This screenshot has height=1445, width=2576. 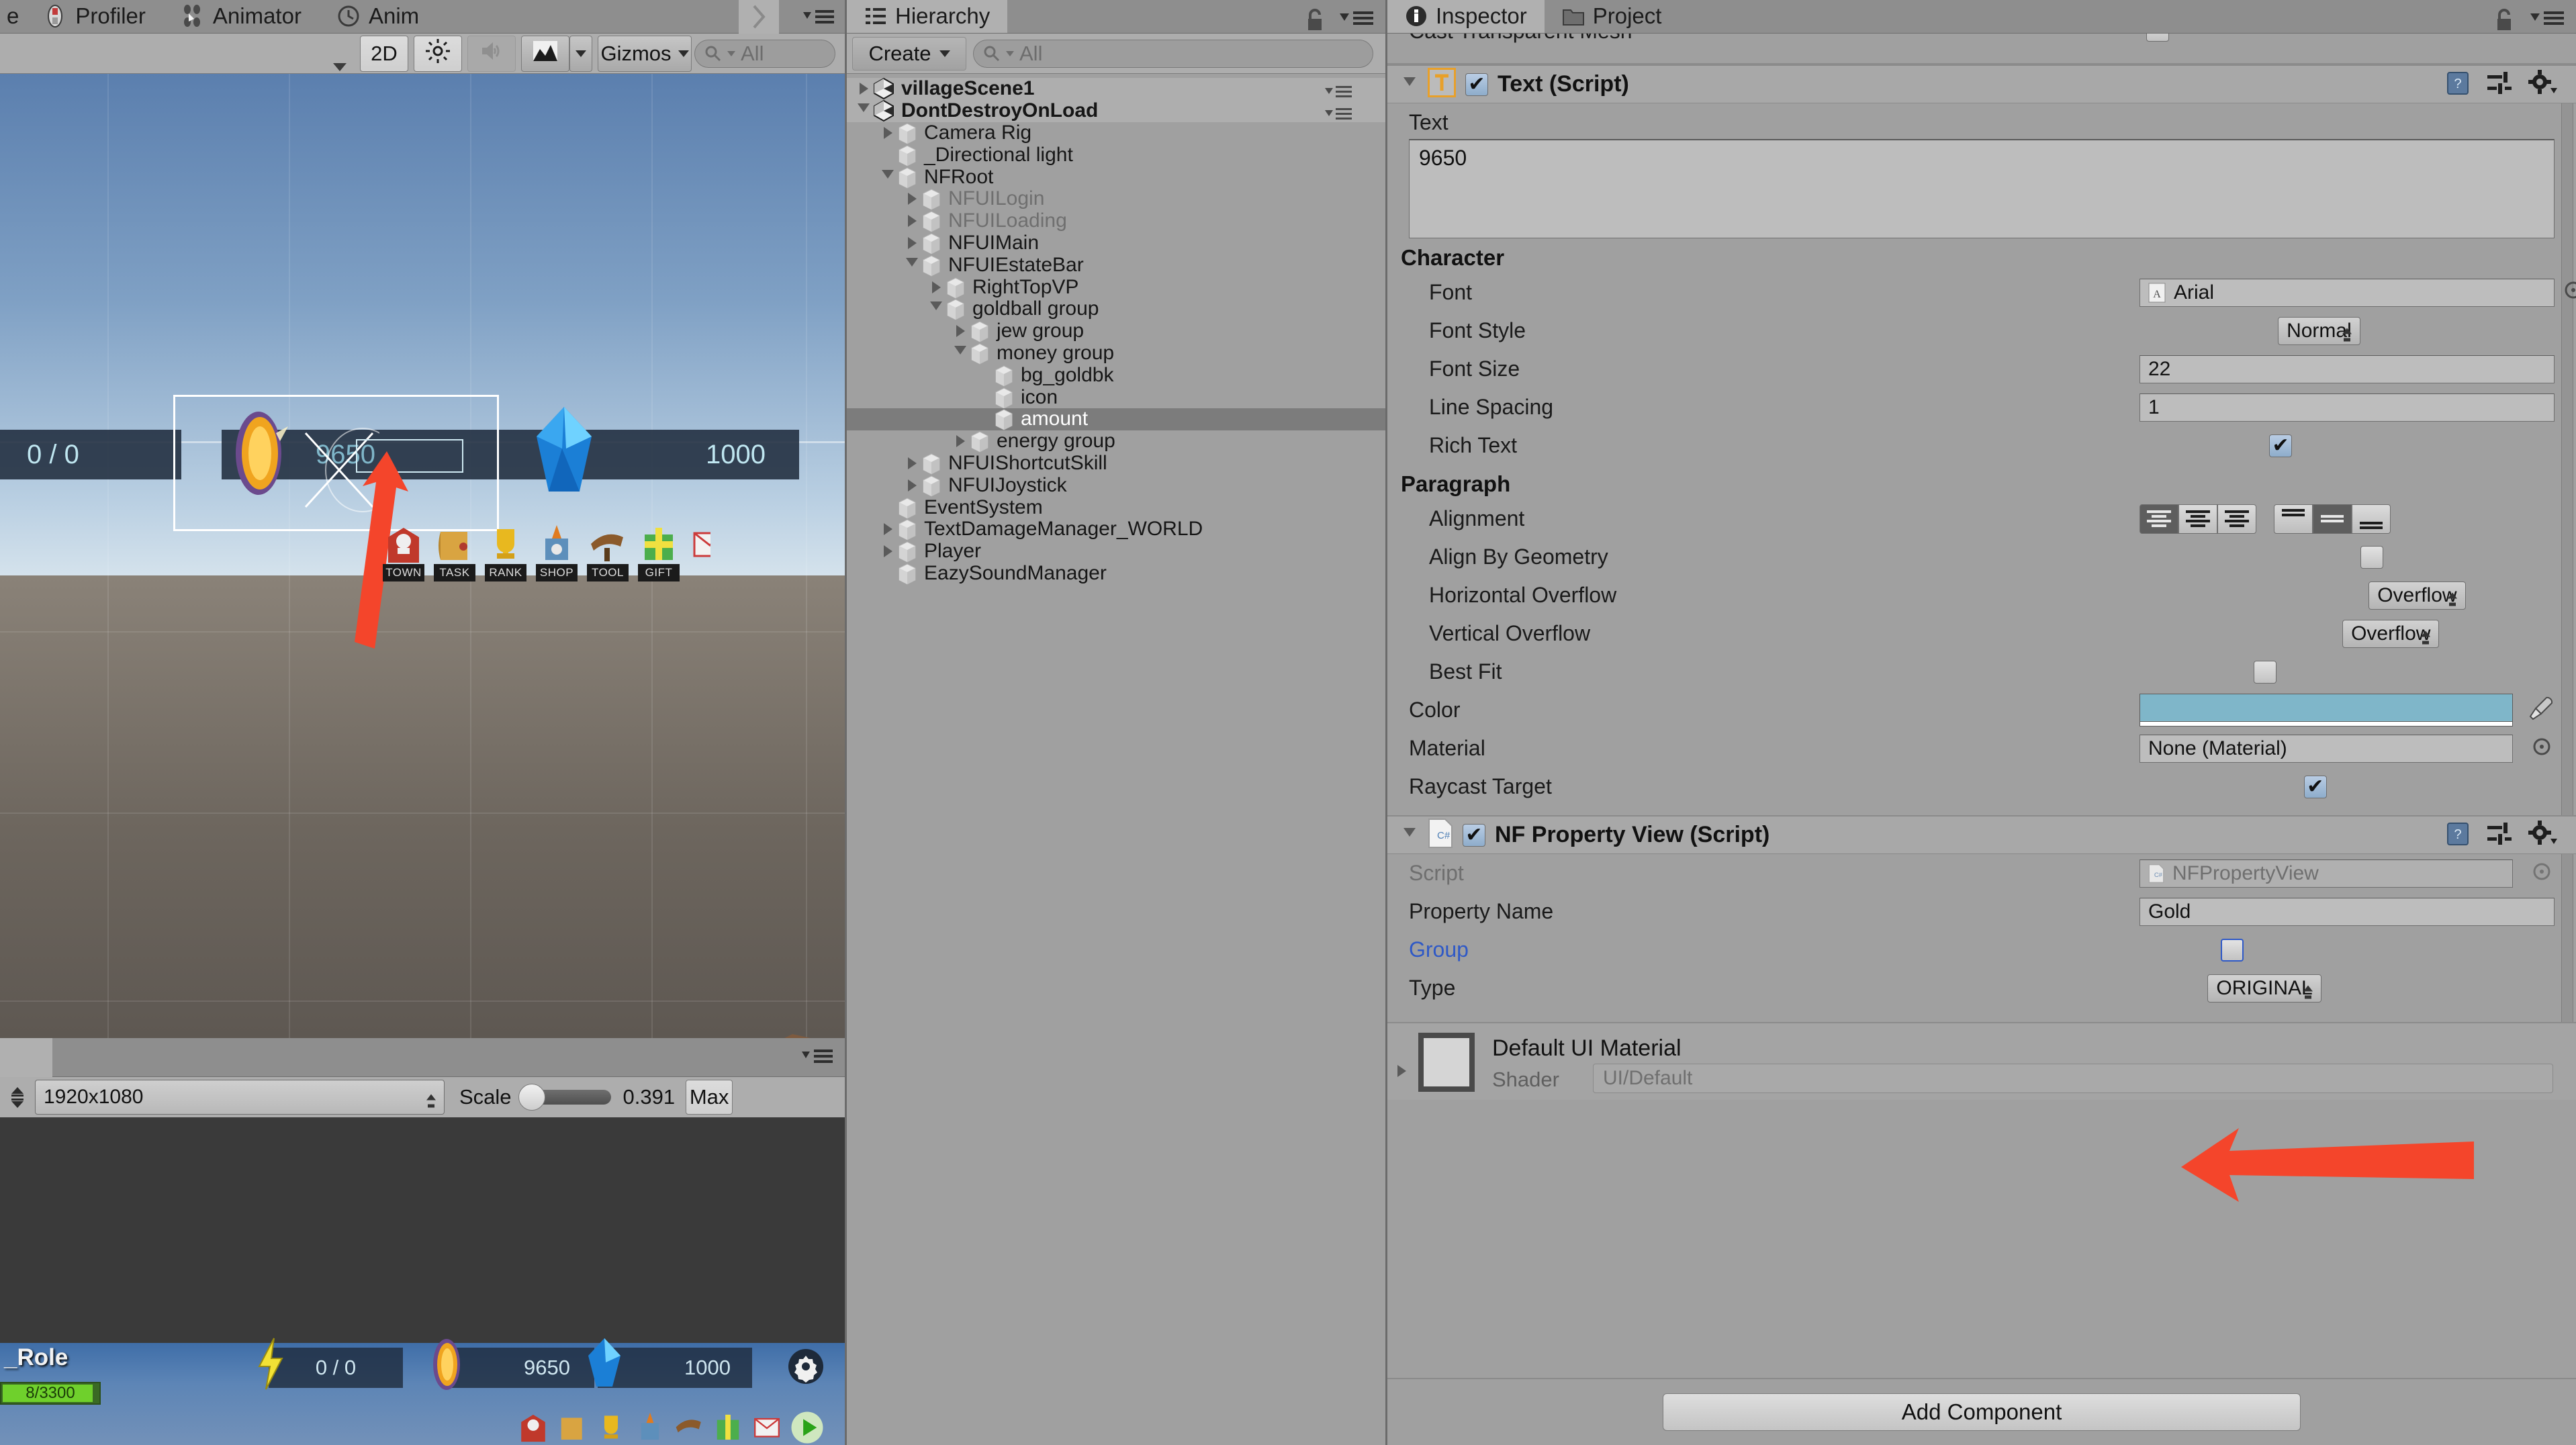 What do you see at coordinates (1356, 20) in the screenshot?
I see `hierarchy-menu-icon` at bounding box center [1356, 20].